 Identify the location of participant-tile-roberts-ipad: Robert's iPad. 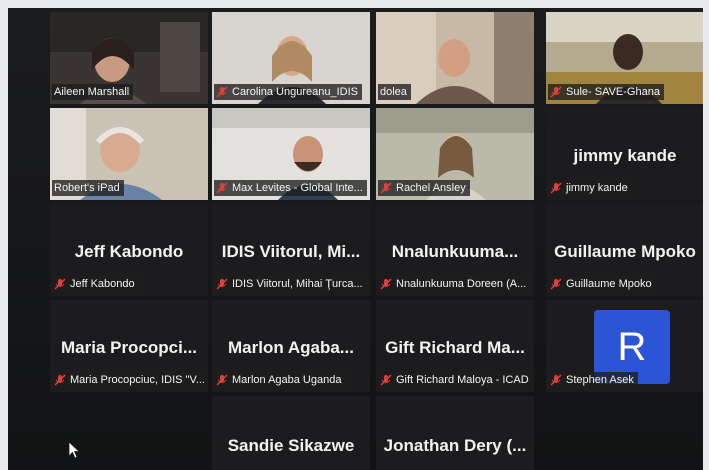
(129, 154).